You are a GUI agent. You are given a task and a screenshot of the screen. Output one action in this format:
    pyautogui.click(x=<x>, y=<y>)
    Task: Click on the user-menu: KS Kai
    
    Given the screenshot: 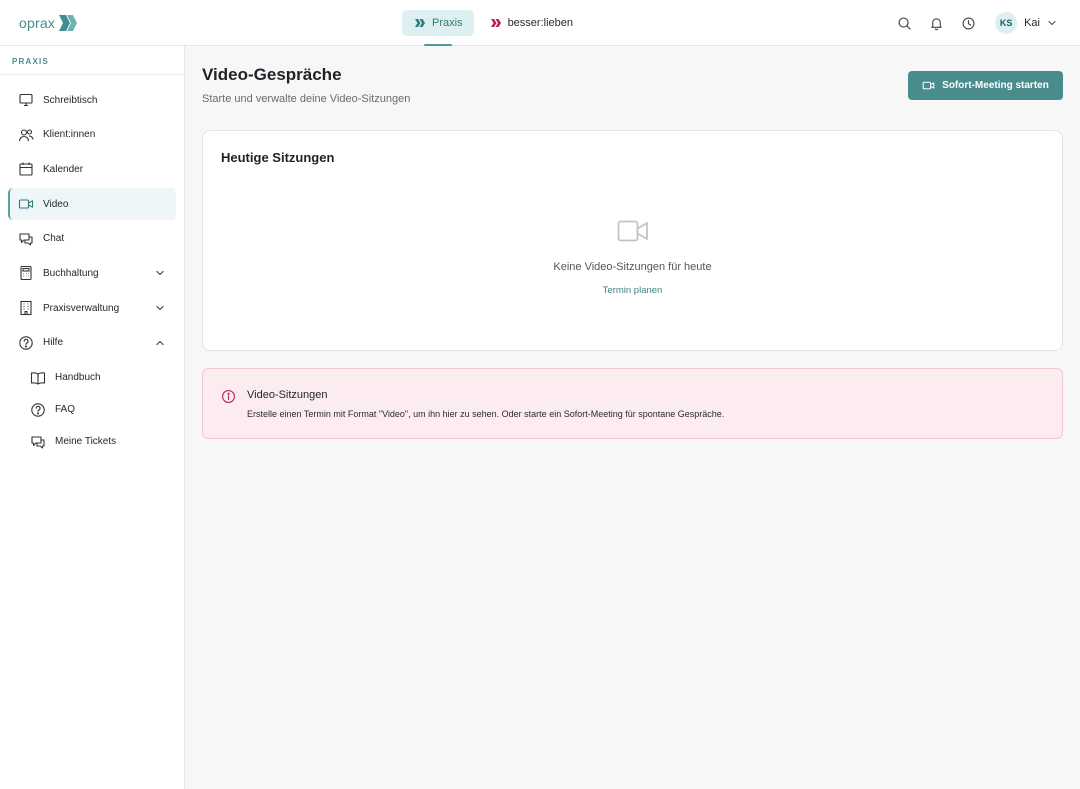 What is the action you would take?
    pyautogui.click(x=1026, y=23)
    